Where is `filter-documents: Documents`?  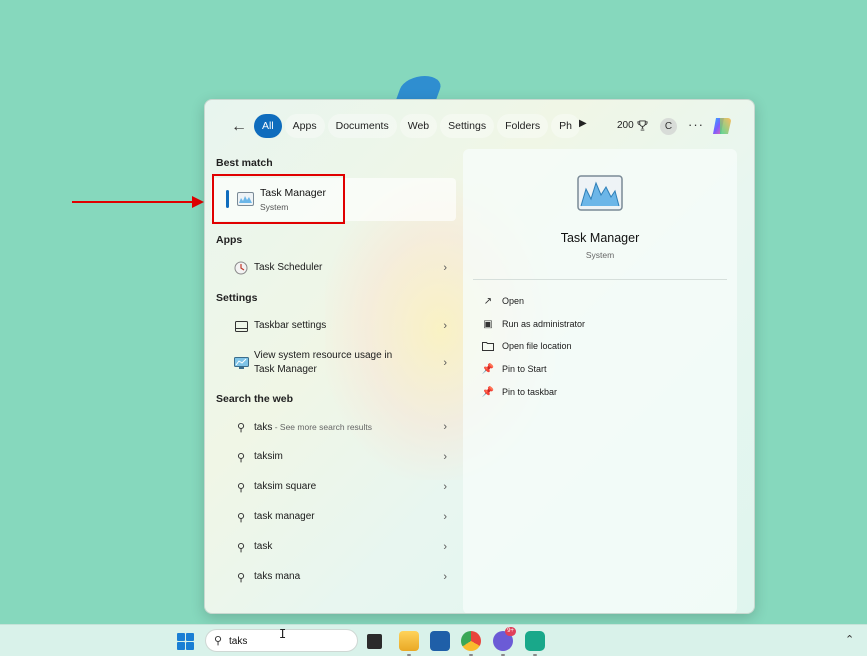
filter-documents: Documents is located at coordinates (362, 126).